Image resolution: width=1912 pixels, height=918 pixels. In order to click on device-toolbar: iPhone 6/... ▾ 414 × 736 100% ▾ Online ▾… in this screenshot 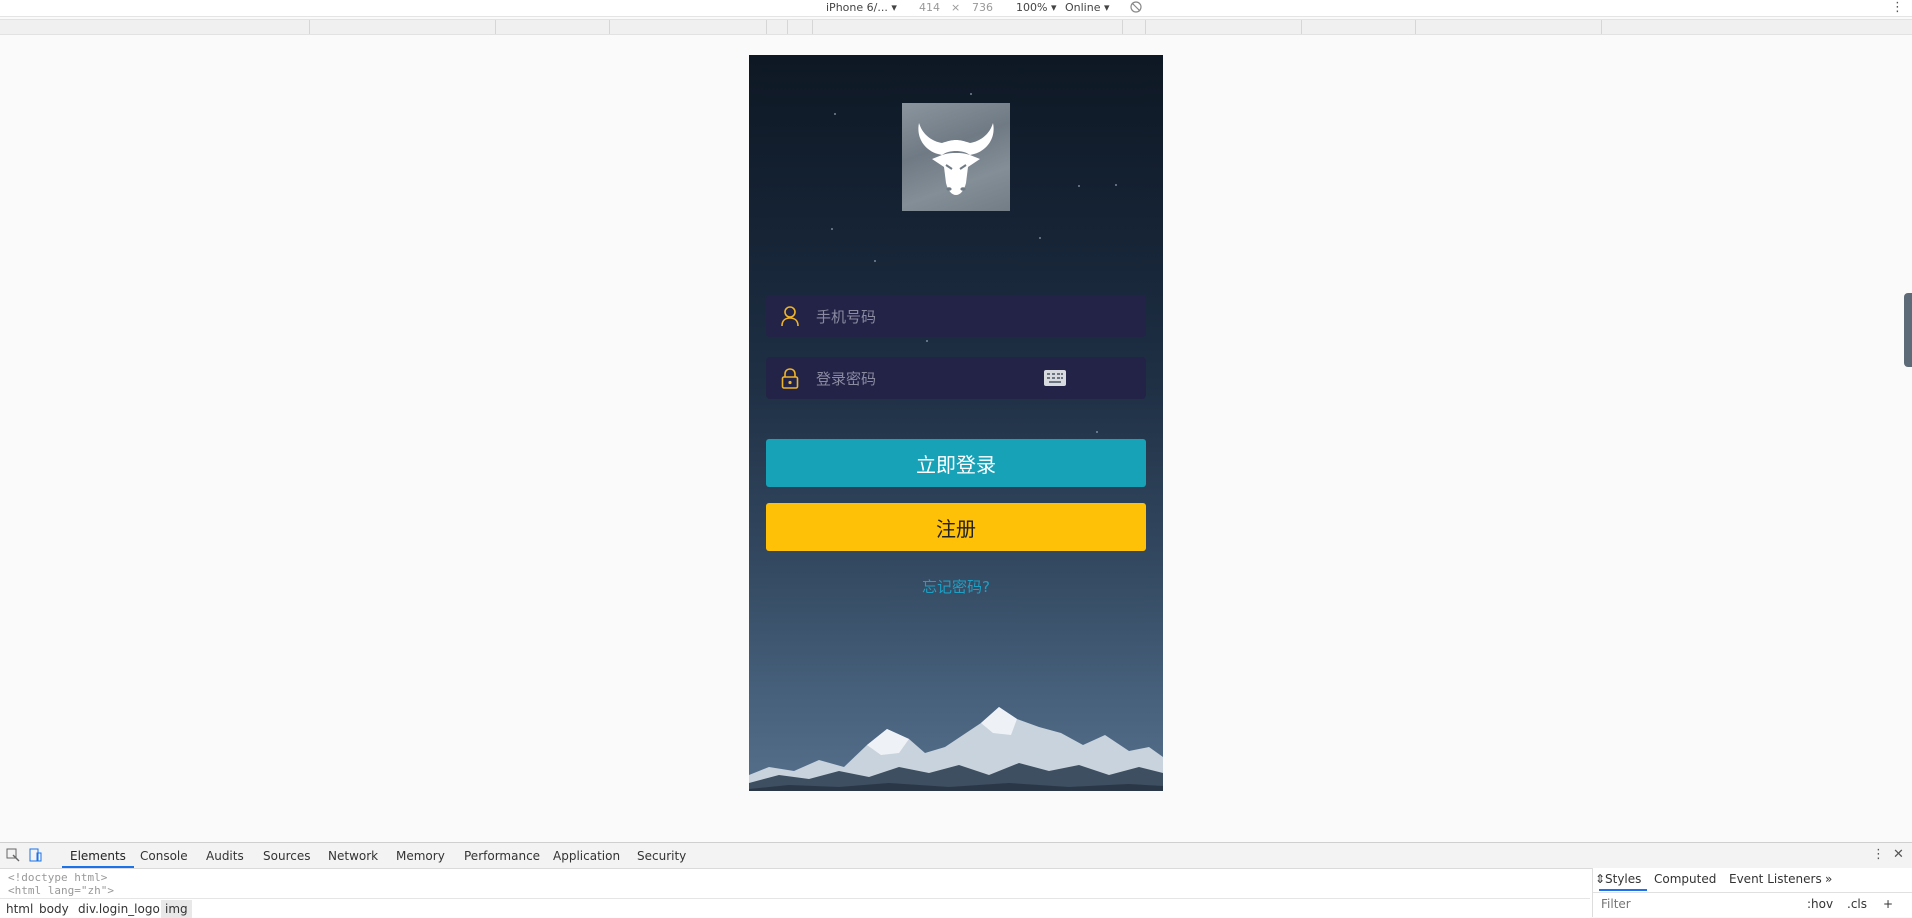, I will do `click(956, 8)`.